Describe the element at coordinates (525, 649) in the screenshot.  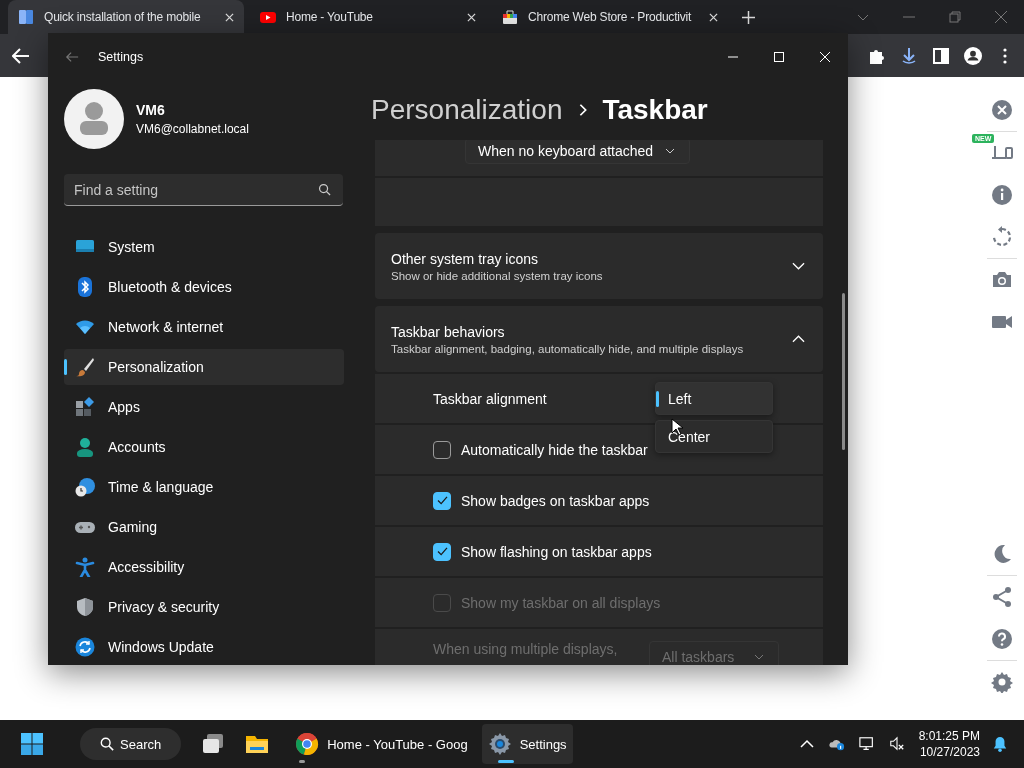
I see `setting-label: When using multiple displays,` at that location.